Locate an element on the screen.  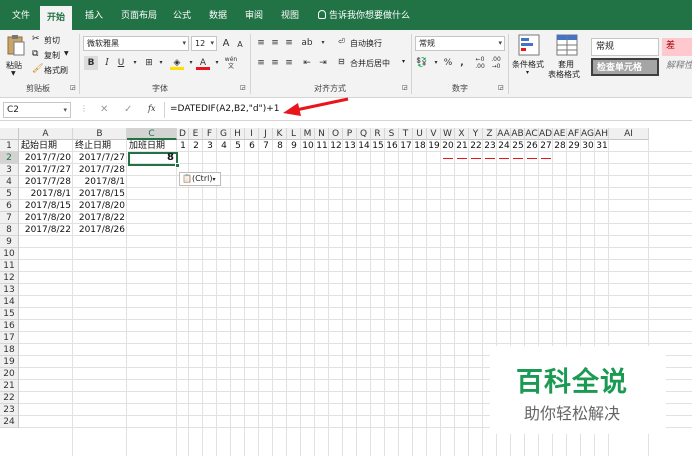
tab-page-layout: 页面布局 is located at coordinates (139, 15).